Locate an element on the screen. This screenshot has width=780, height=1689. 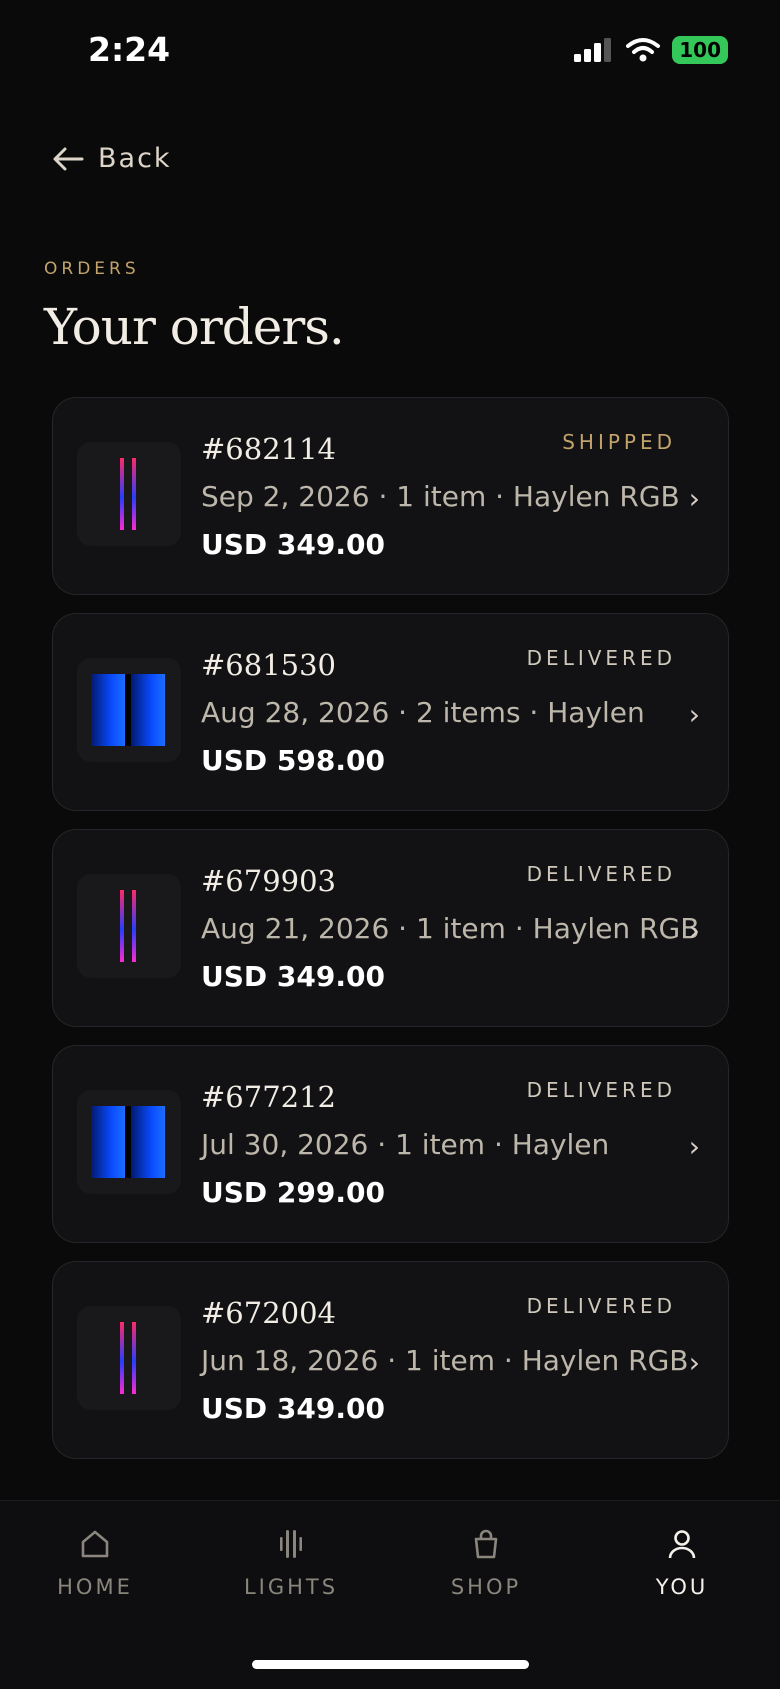
wifi-icon is located at coordinates (643, 50).